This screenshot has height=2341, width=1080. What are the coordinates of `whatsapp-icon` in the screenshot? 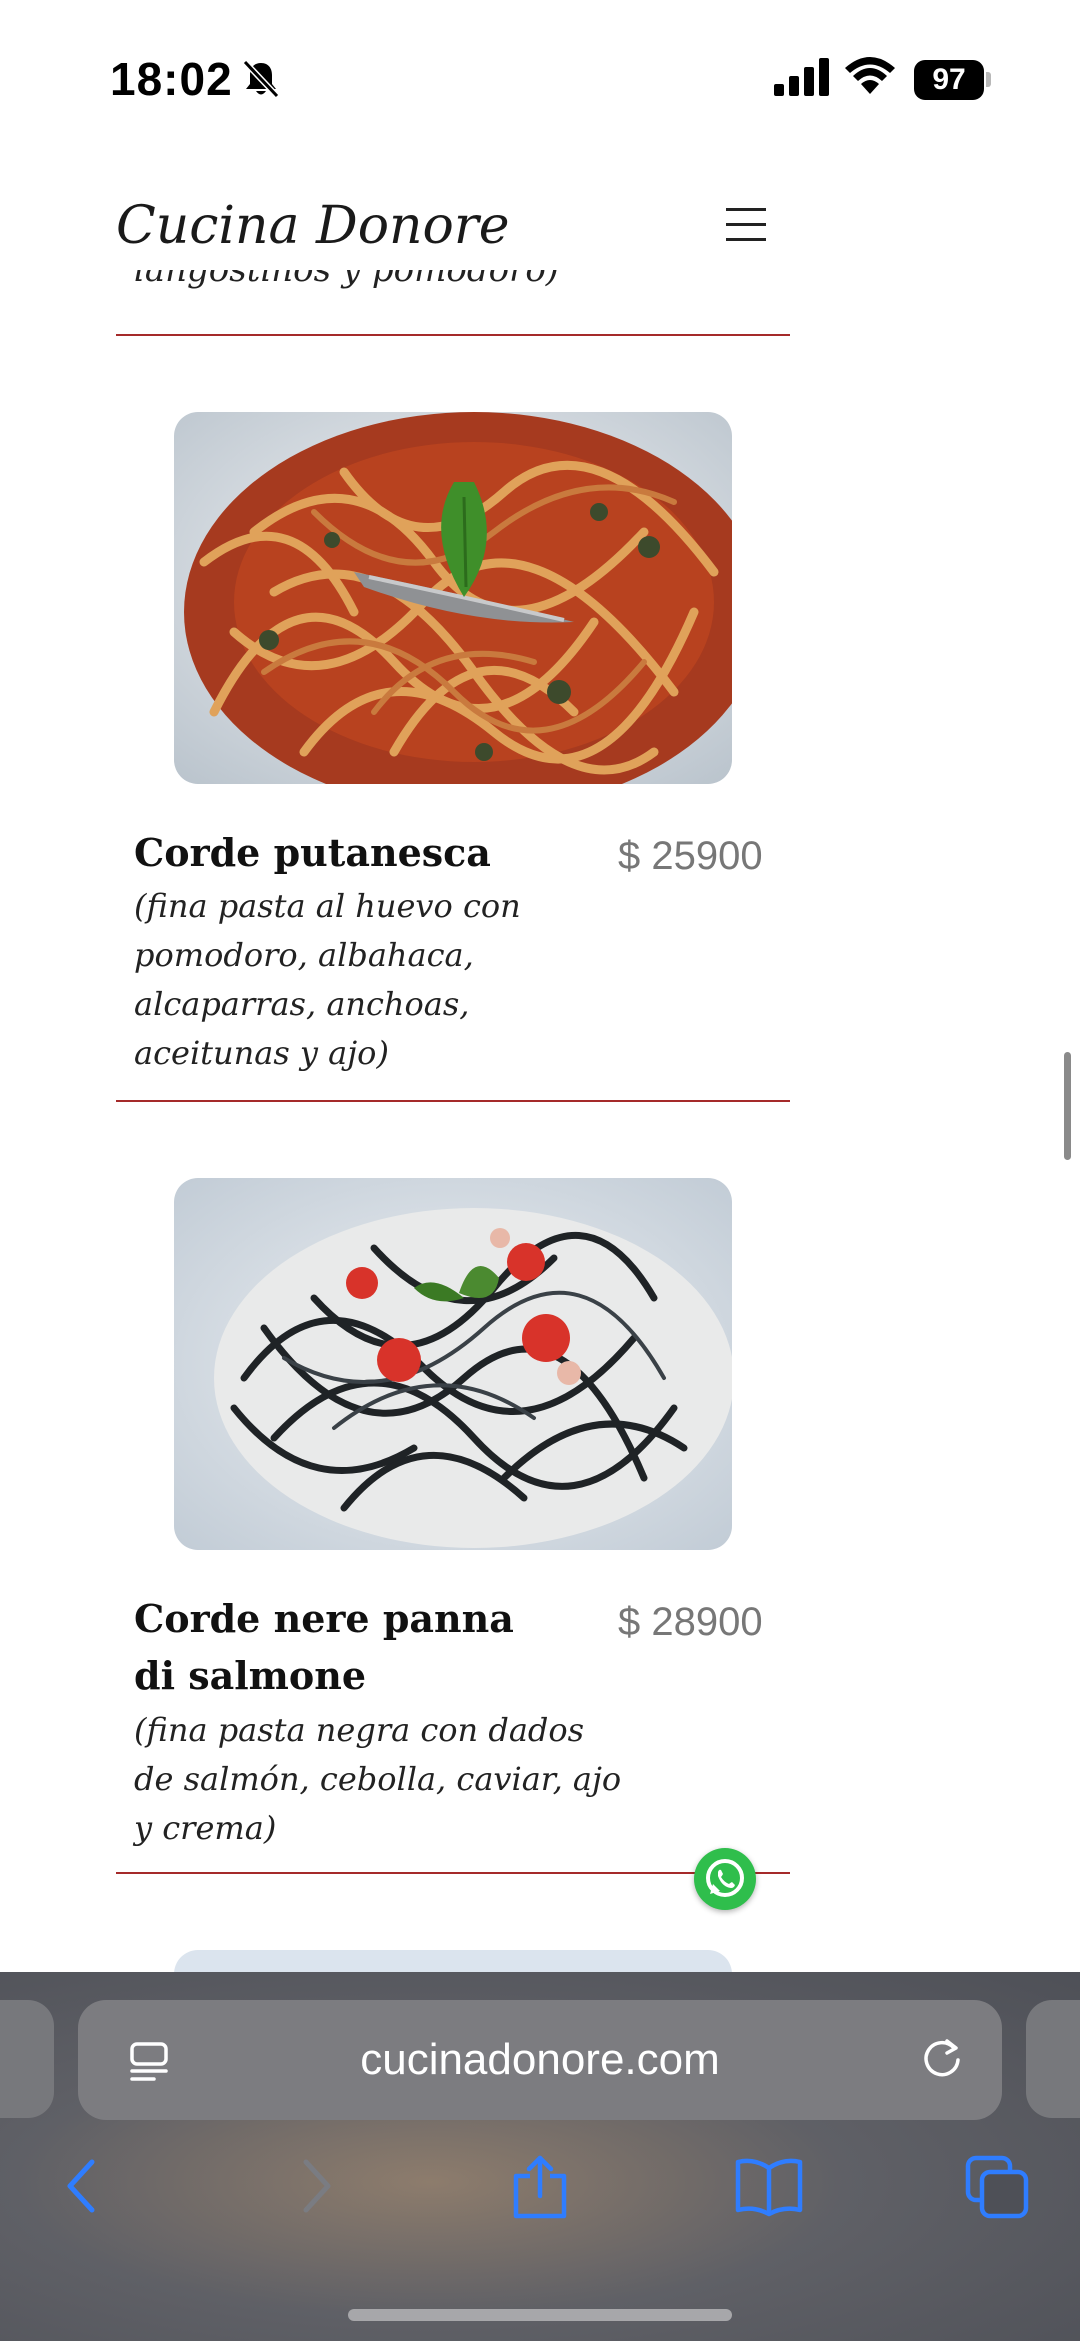 It's located at (725, 1878).